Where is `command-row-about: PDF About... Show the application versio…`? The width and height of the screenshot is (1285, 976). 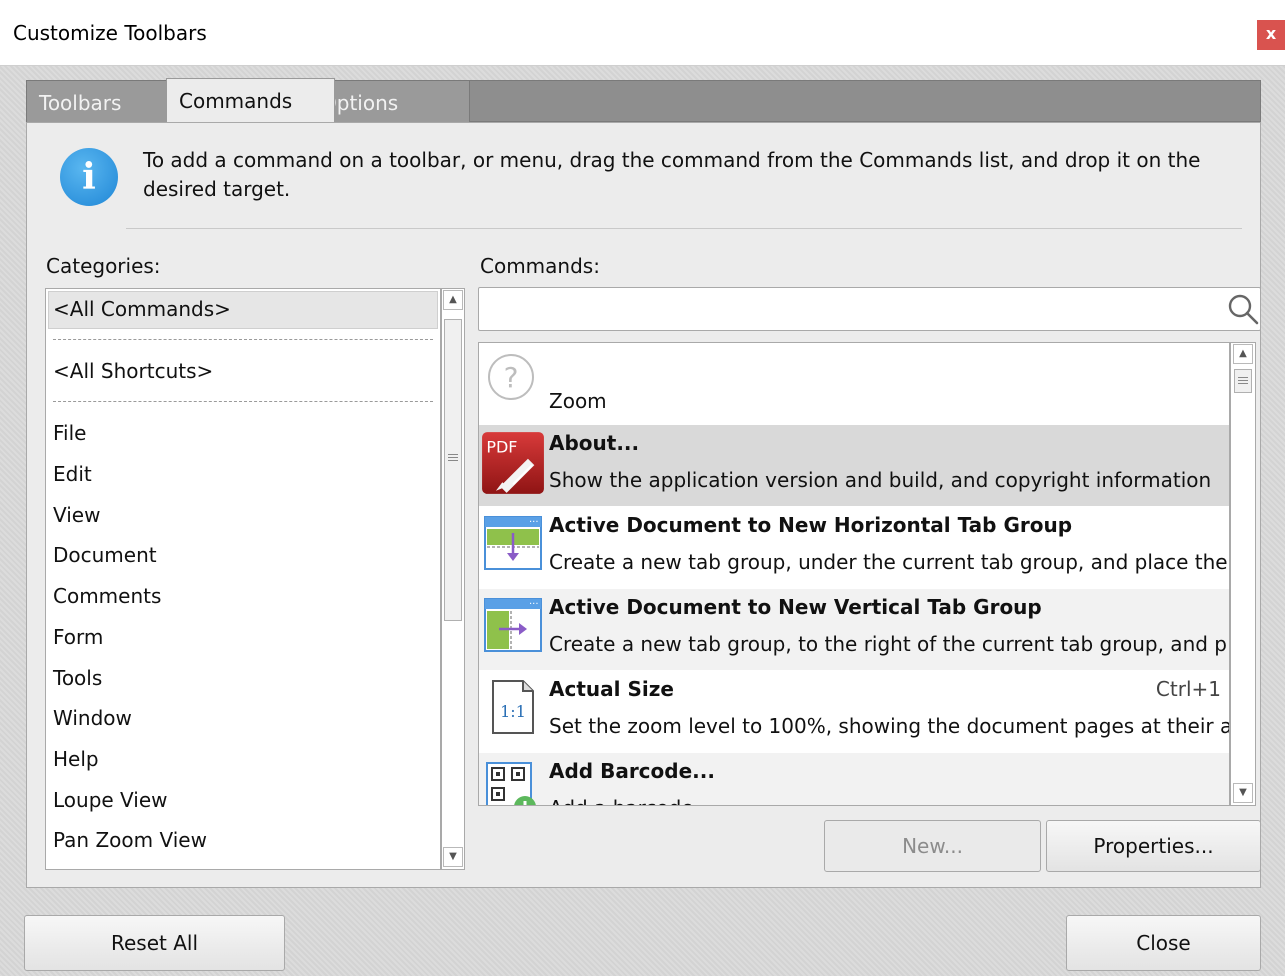 command-row-about: PDF About... Show the application versio… is located at coordinates (854, 465).